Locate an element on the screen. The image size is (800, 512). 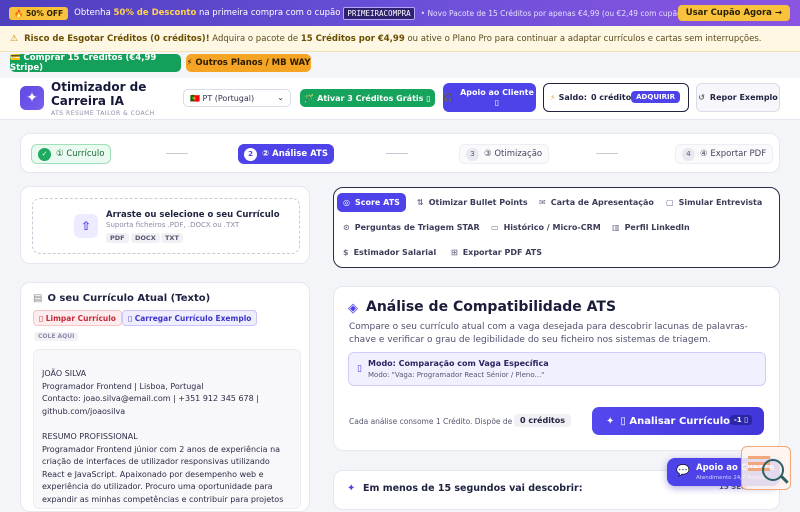
use-coupon-button: Usar Cupão Agora → is located at coordinates (733, 13).